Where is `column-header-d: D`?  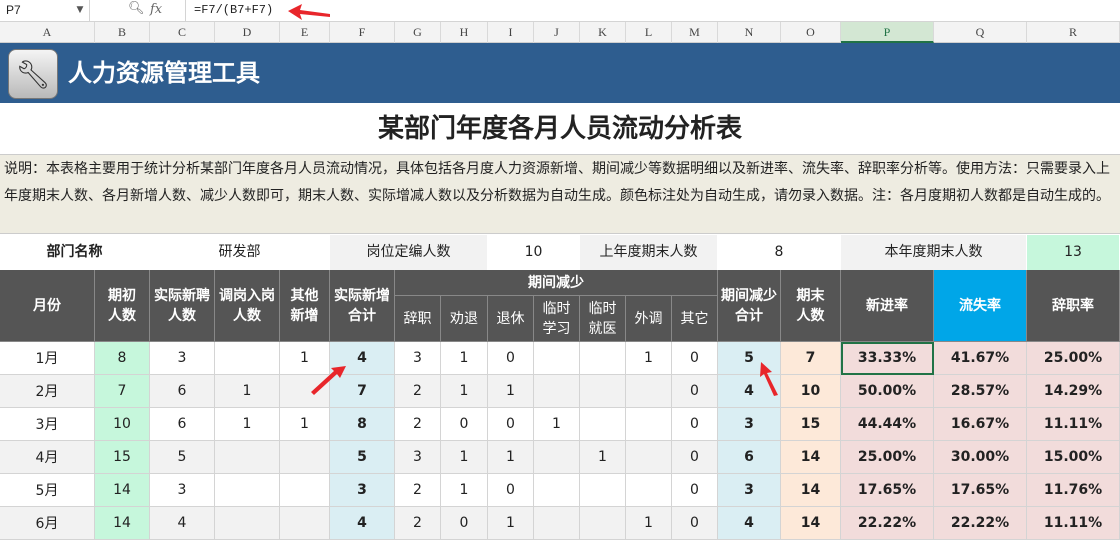 column-header-d: D is located at coordinates (247, 32).